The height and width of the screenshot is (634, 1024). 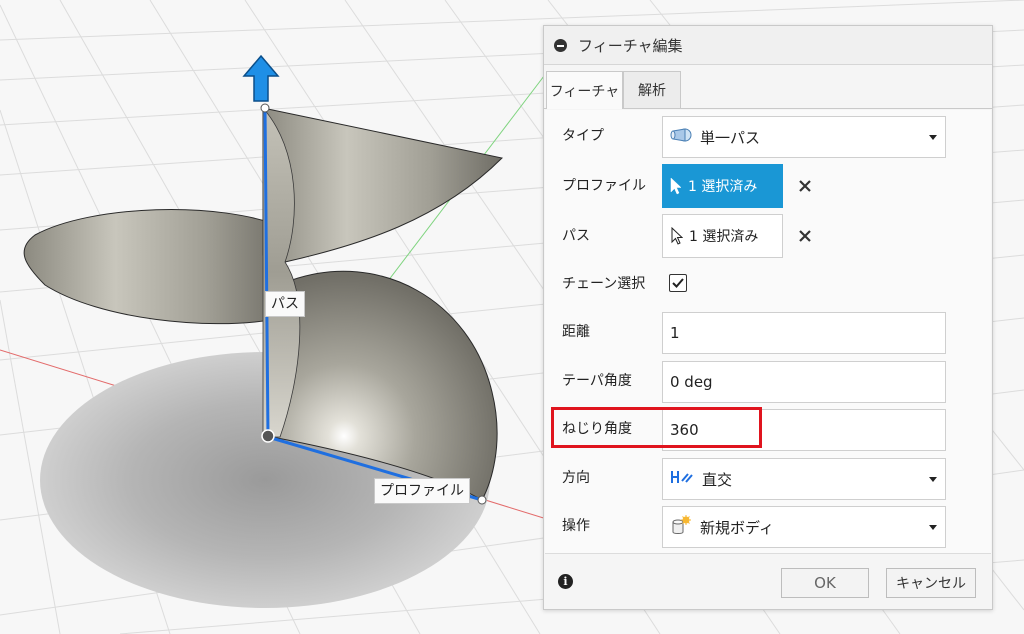 I want to click on left-blade, so click(x=154, y=267).